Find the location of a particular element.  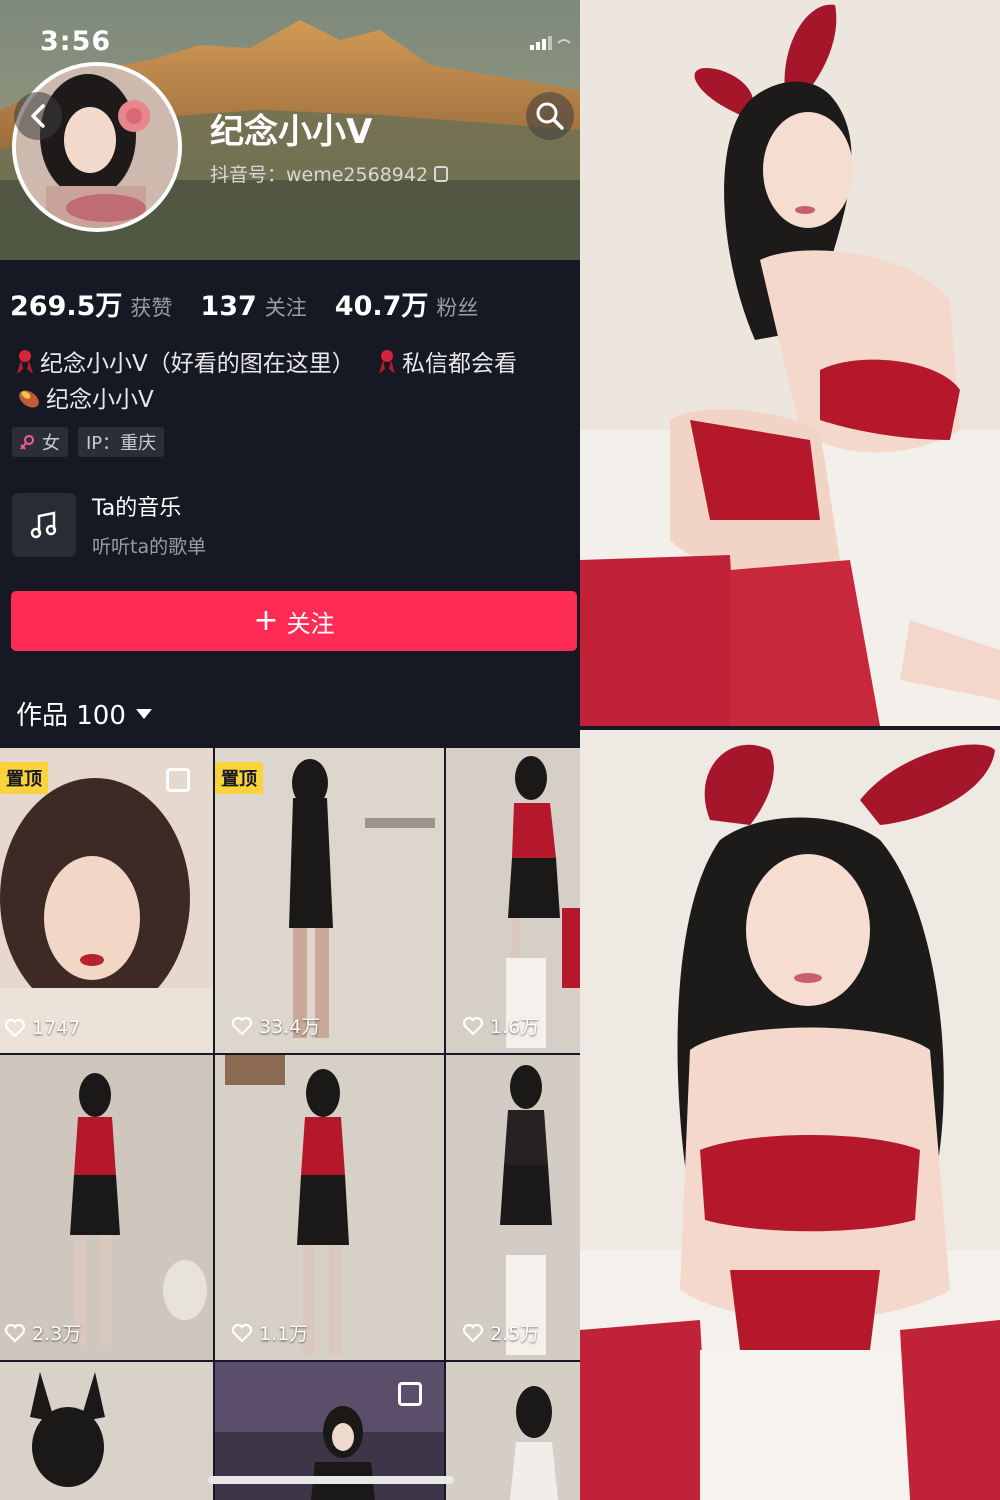

like-count: 2.3万 is located at coordinates (42, 1332).